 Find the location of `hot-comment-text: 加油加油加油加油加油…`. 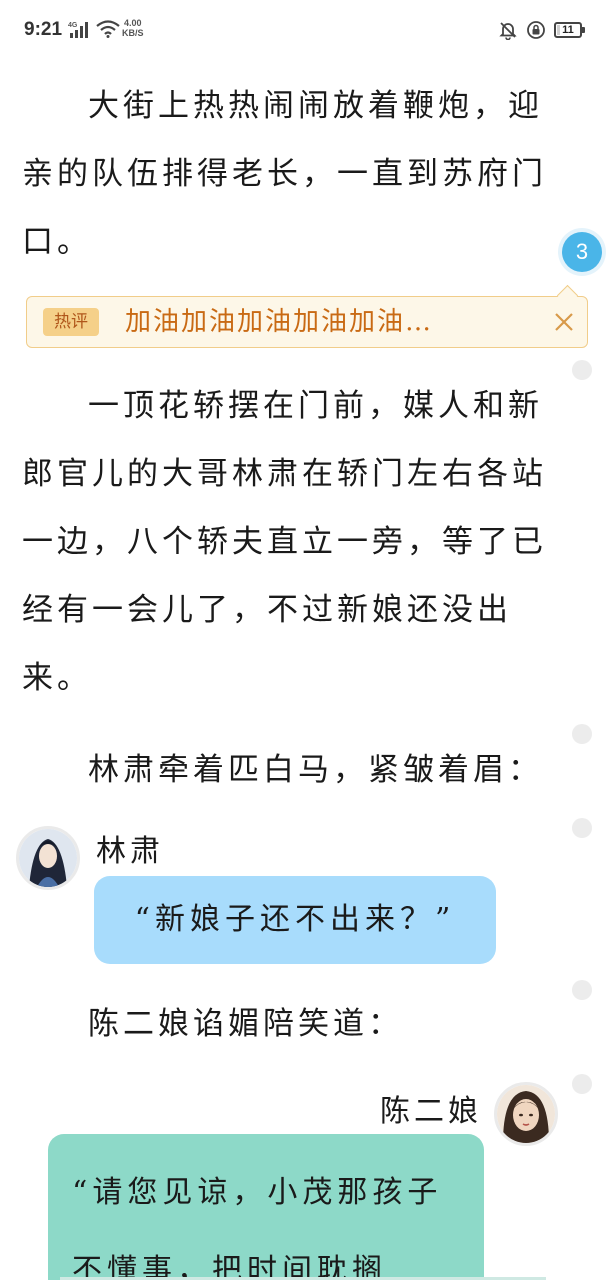

hot-comment-text: 加油加油加油加油加油… is located at coordinates (279, 322).